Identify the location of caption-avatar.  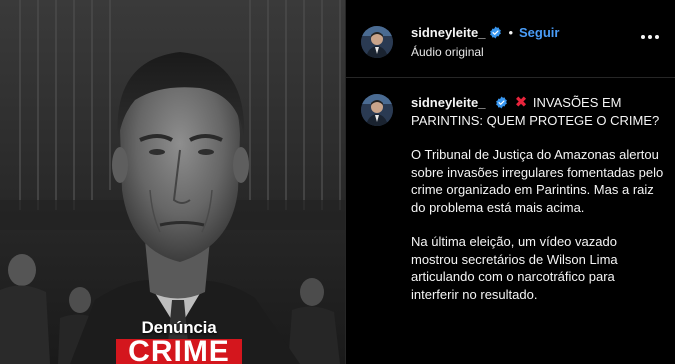
(377, 110).